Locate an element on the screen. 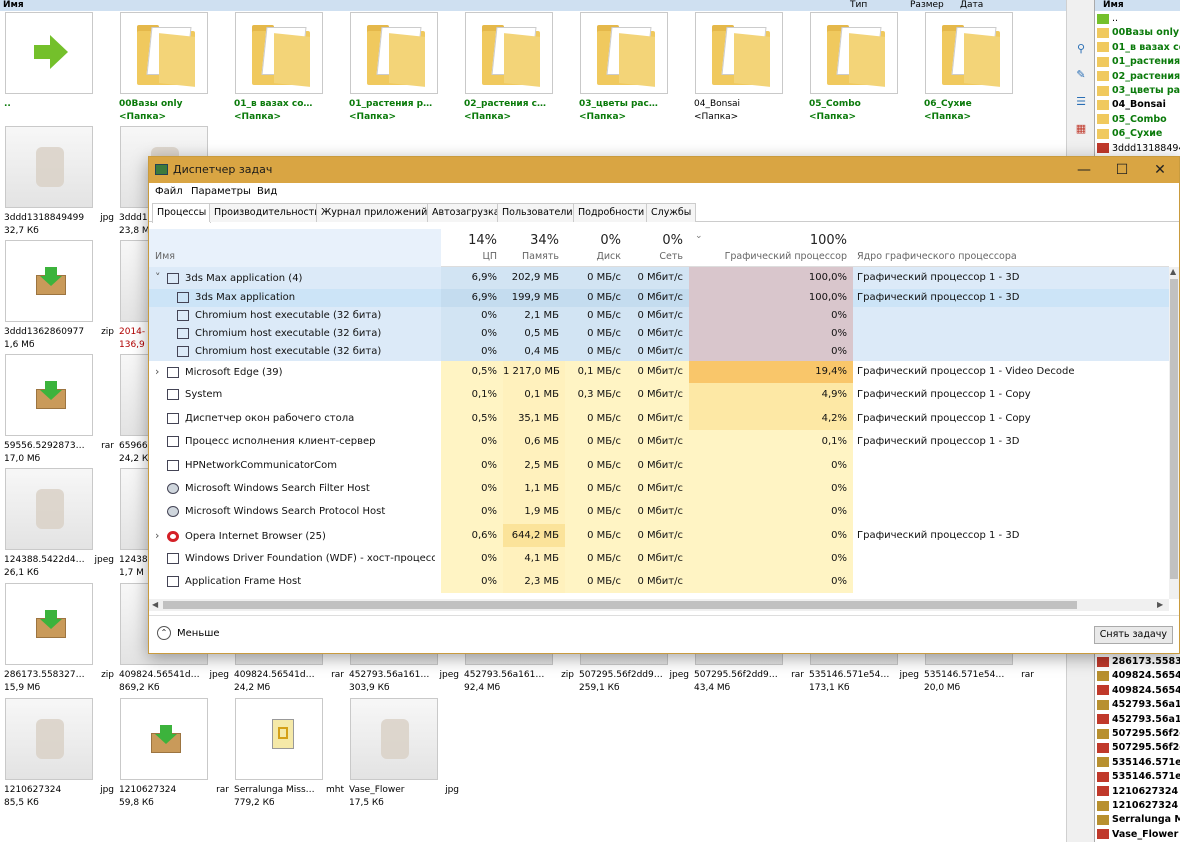  right-list-item: 04_Bonsai is located at coordinates (1138, 105).